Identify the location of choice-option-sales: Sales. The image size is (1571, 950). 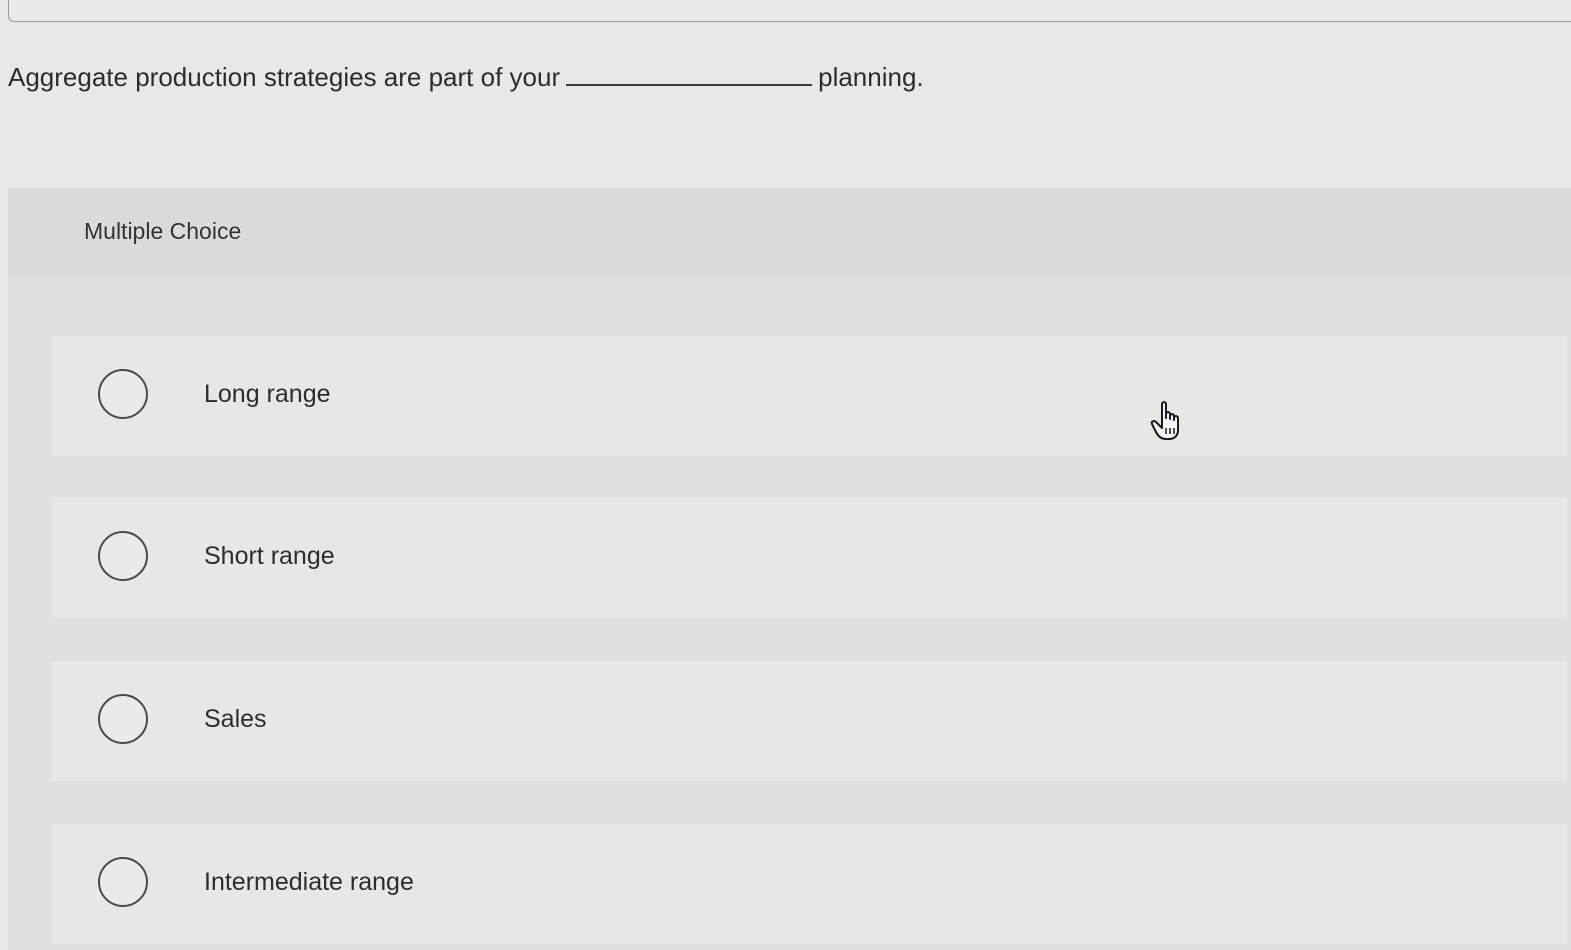
(809, 721).